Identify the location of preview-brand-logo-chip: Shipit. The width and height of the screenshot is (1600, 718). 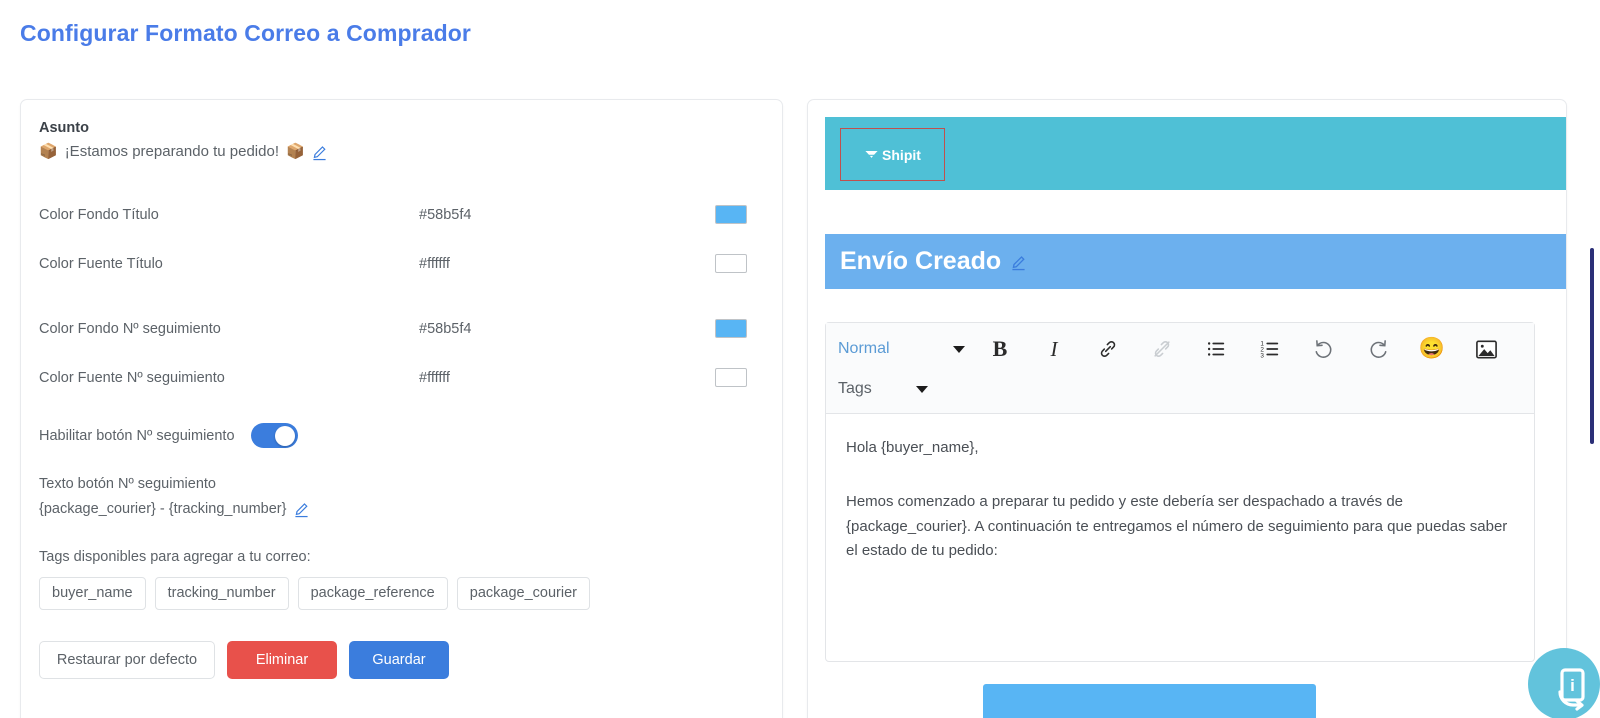
(892, 154).